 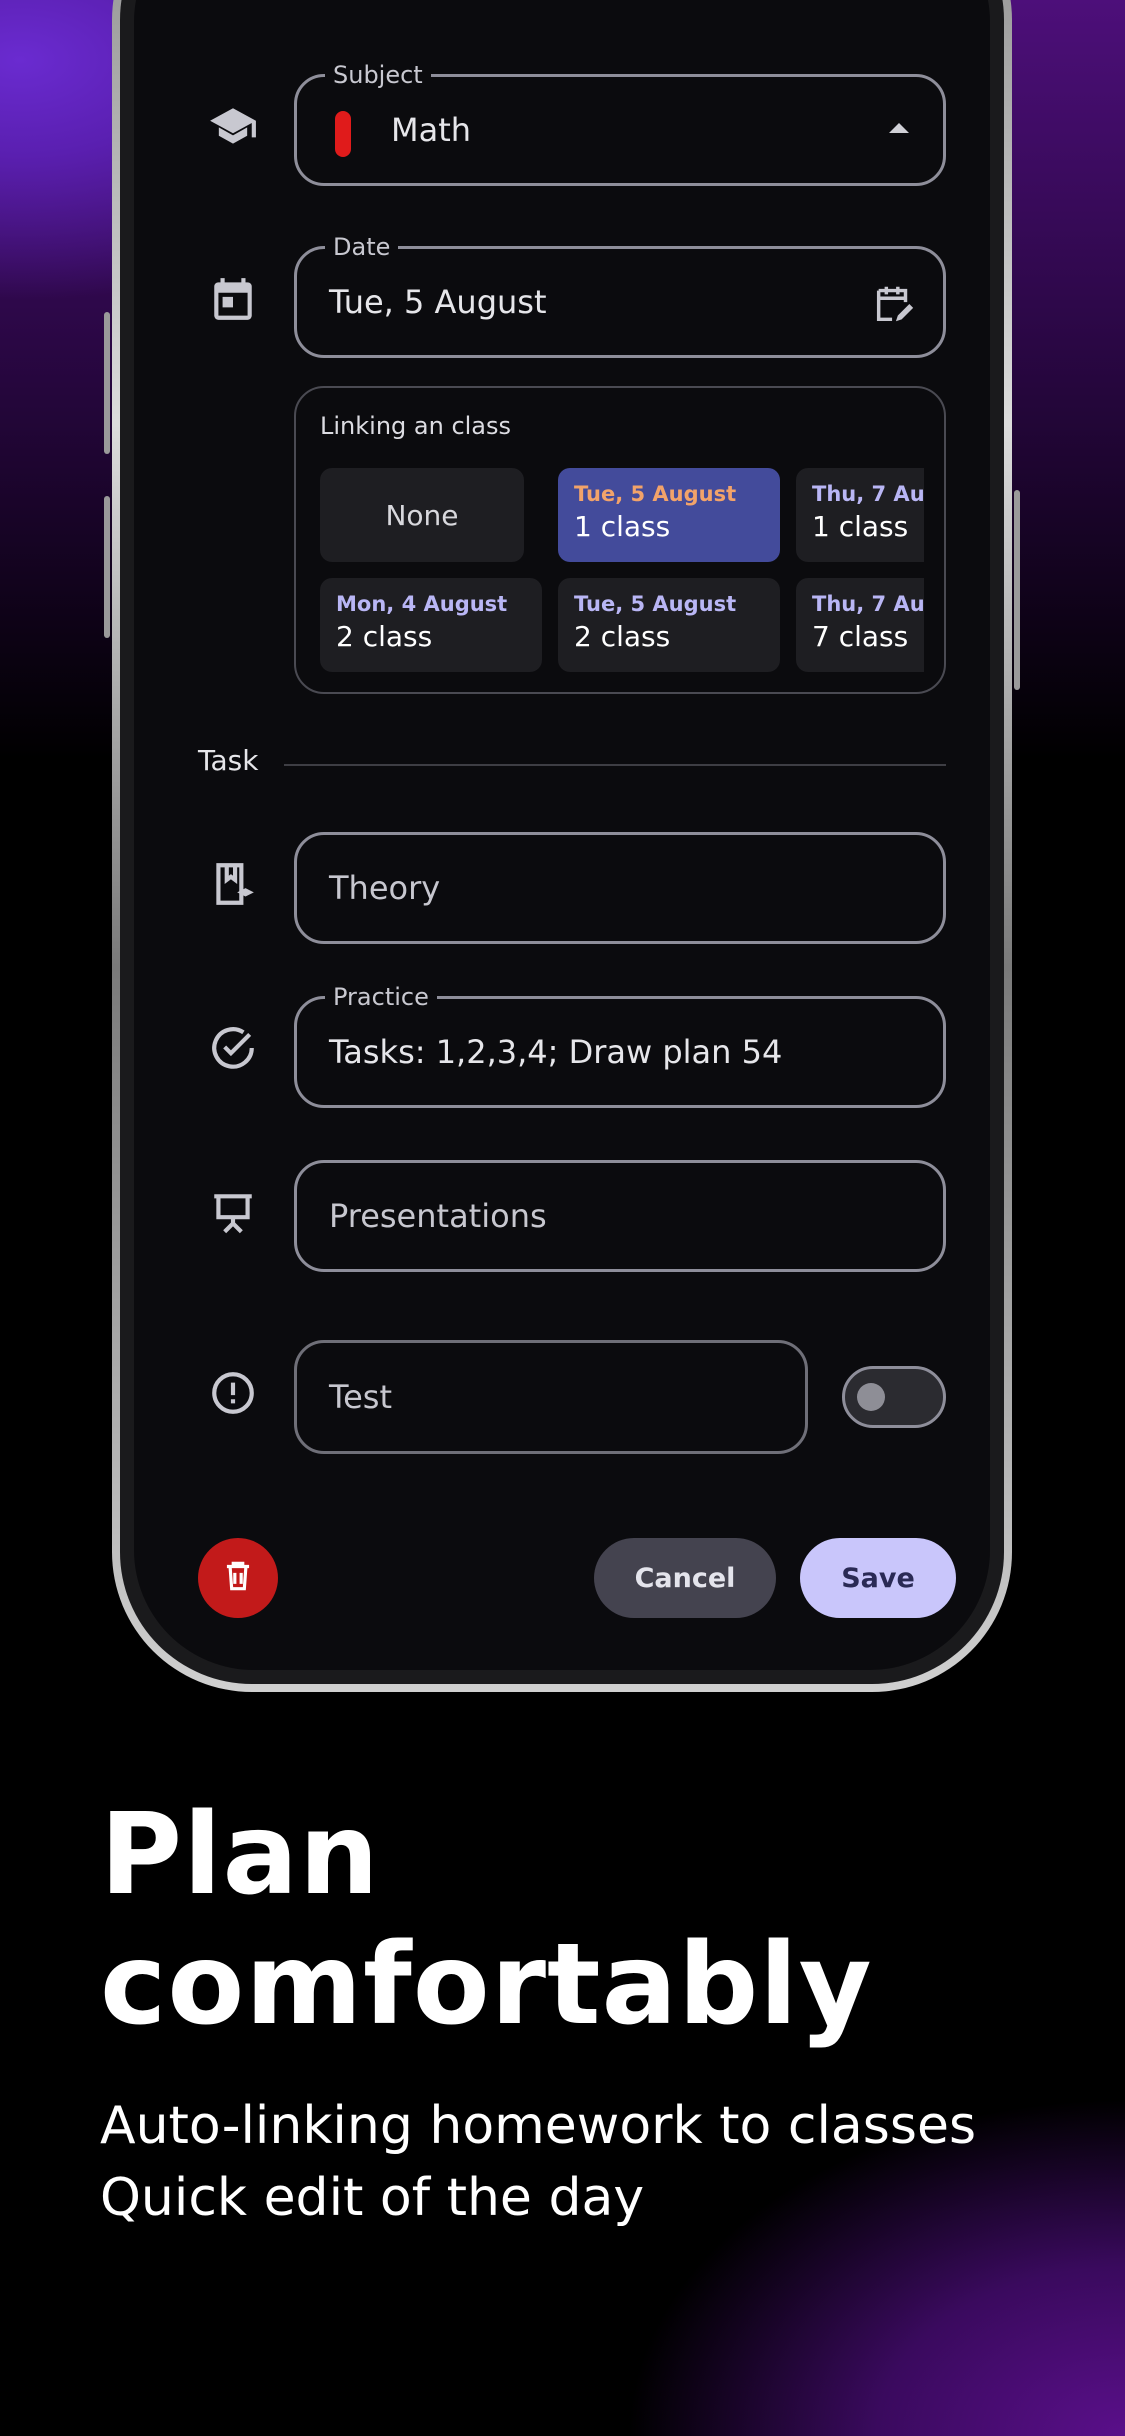 I want to click on subject-color-marker, so click(x=343, y=134).